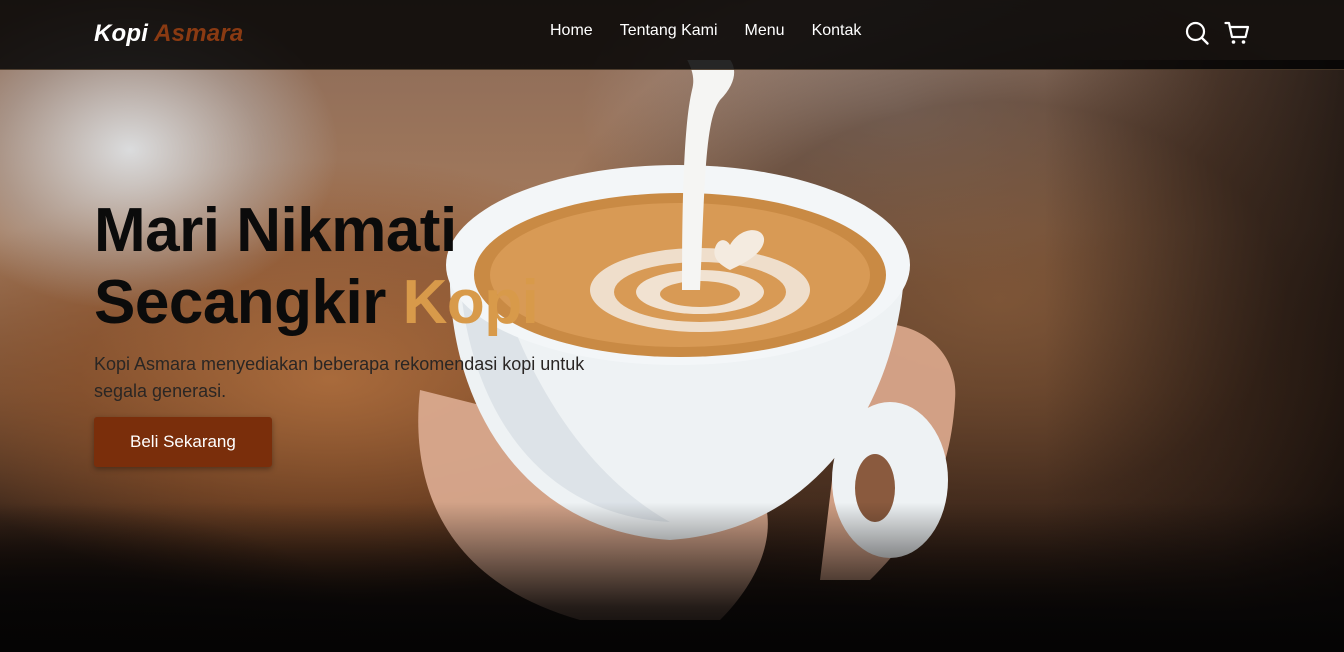  What do you see at coordinates (1197, 33) in the screenshot?
I see `search-icon` at bounding box center [1197, 33].